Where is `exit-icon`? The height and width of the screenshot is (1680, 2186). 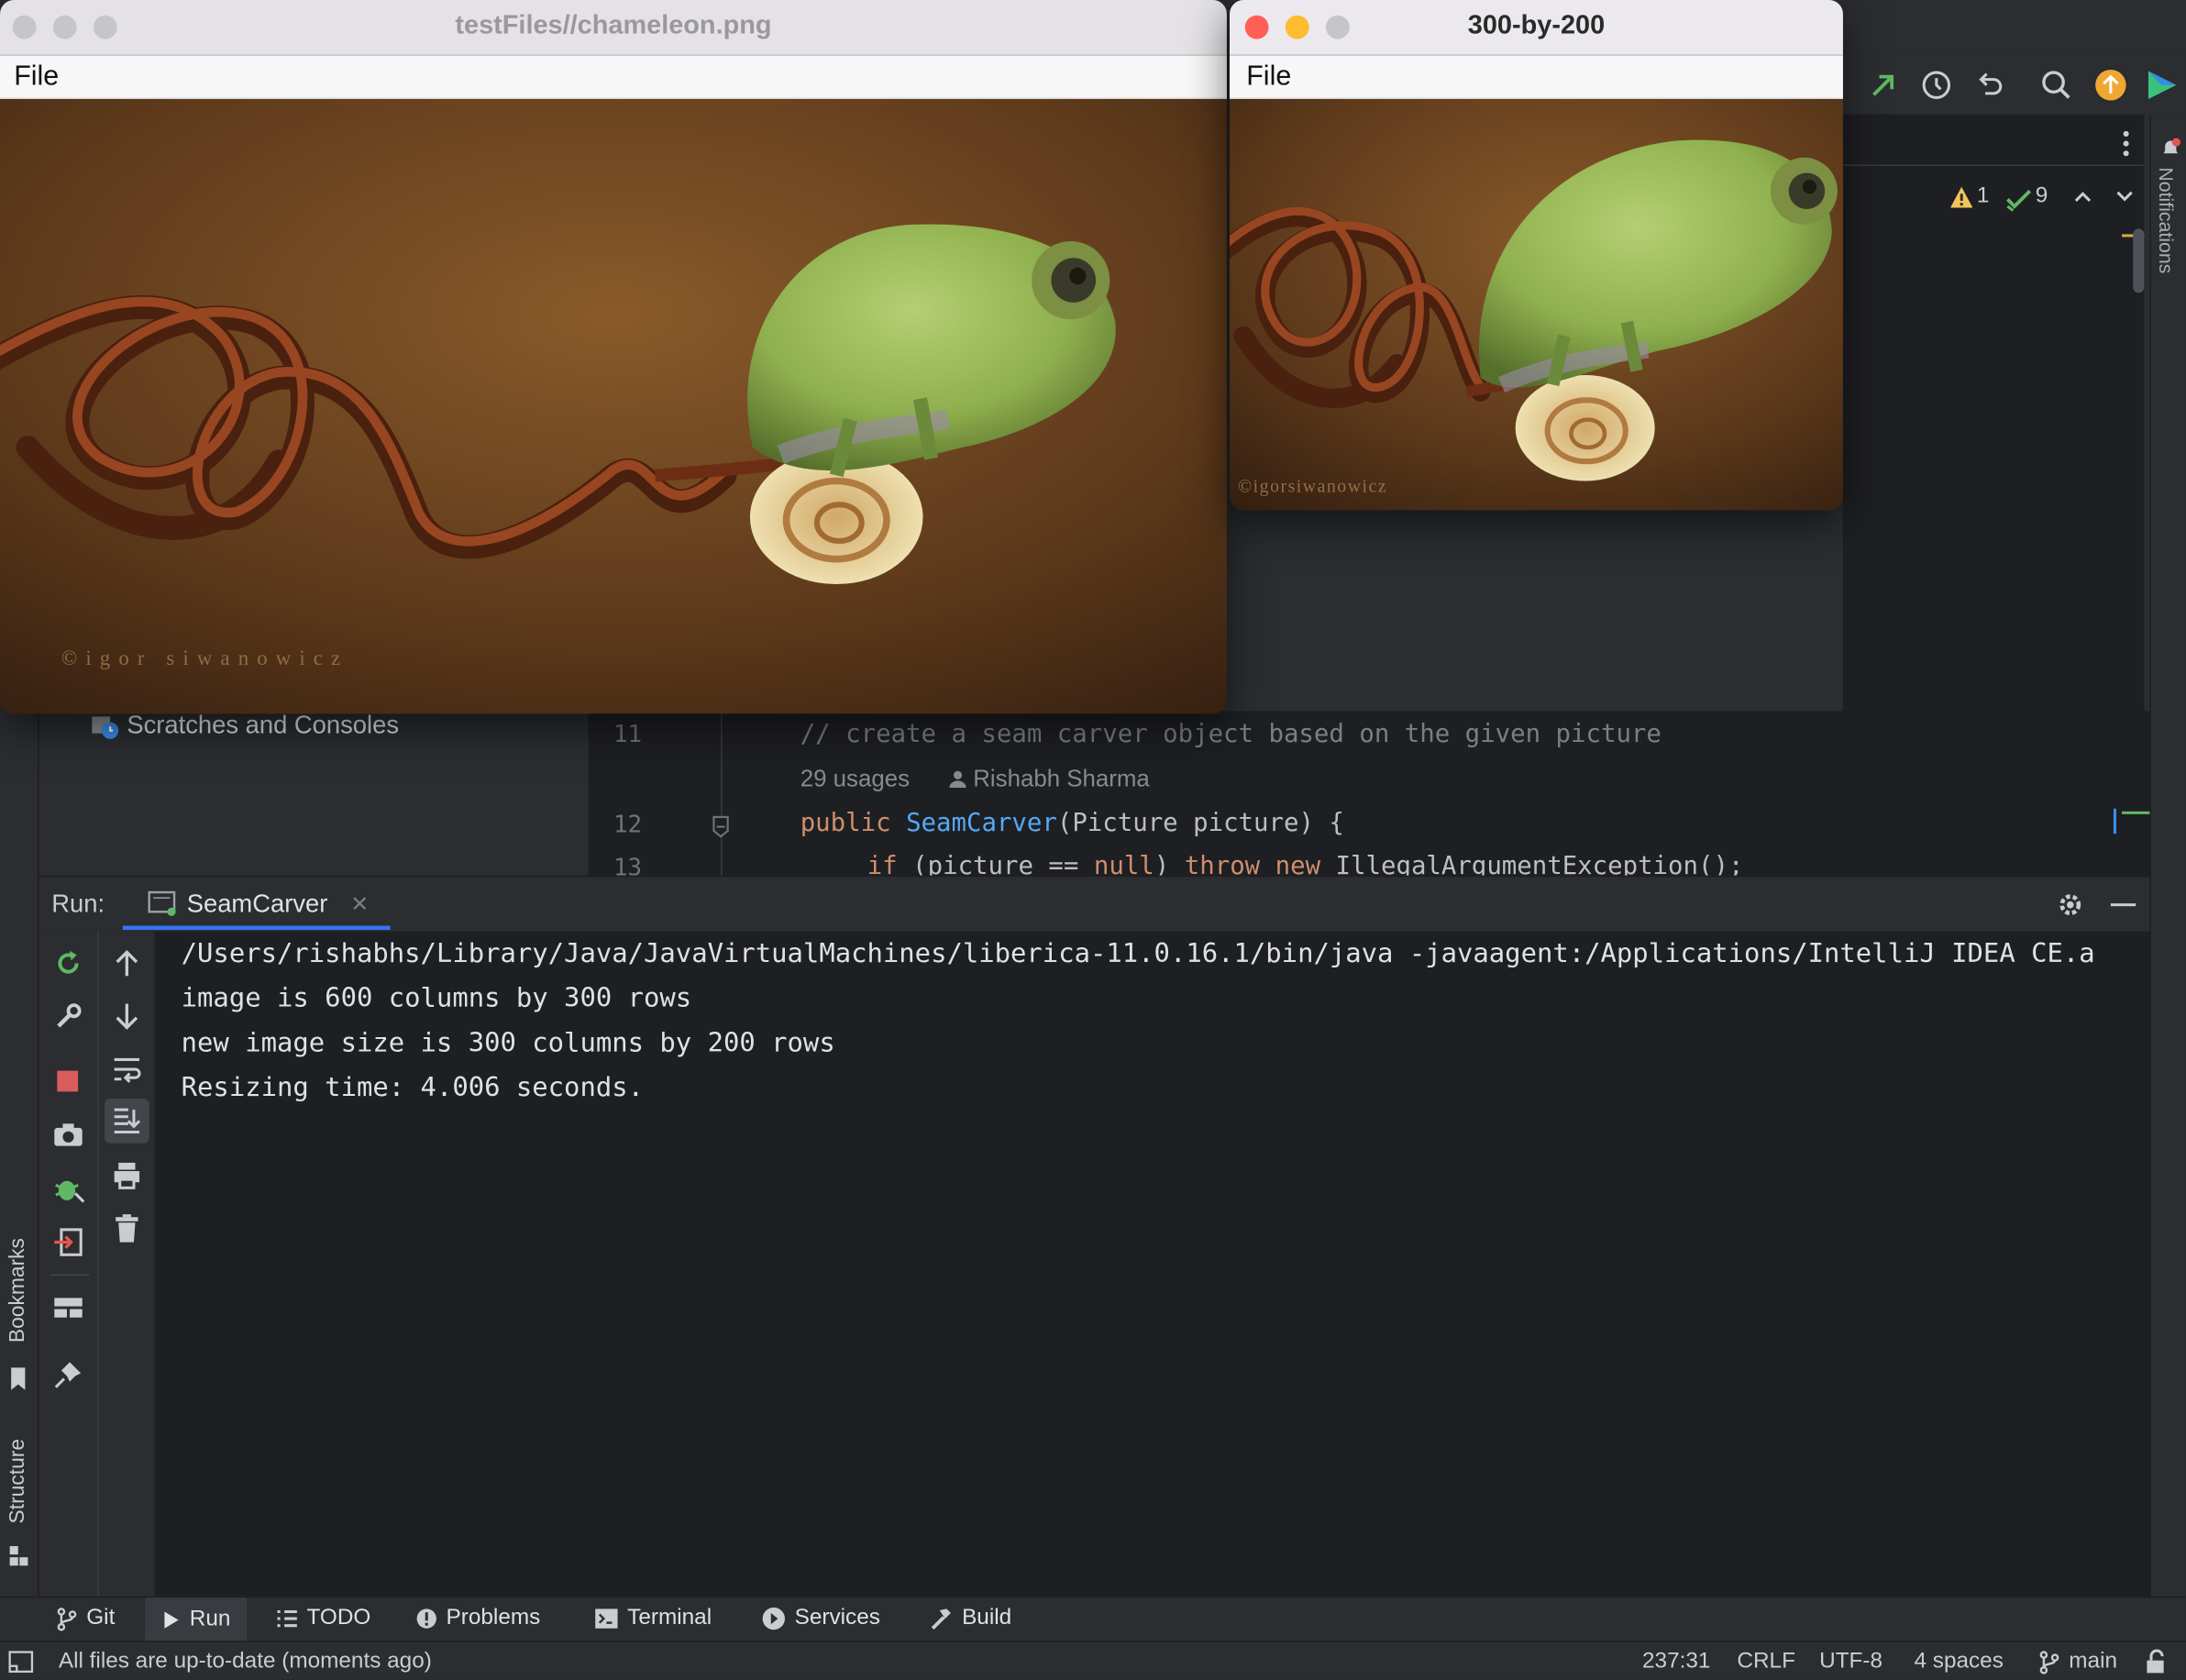
exit-icon is located at coordinates (68, 1242).